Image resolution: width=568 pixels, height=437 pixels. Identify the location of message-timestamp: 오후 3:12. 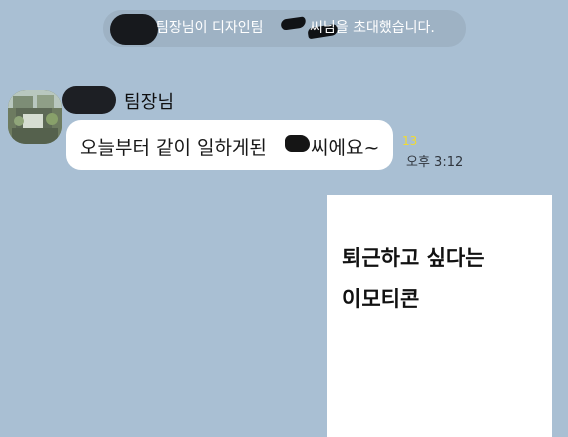
(435, 162).